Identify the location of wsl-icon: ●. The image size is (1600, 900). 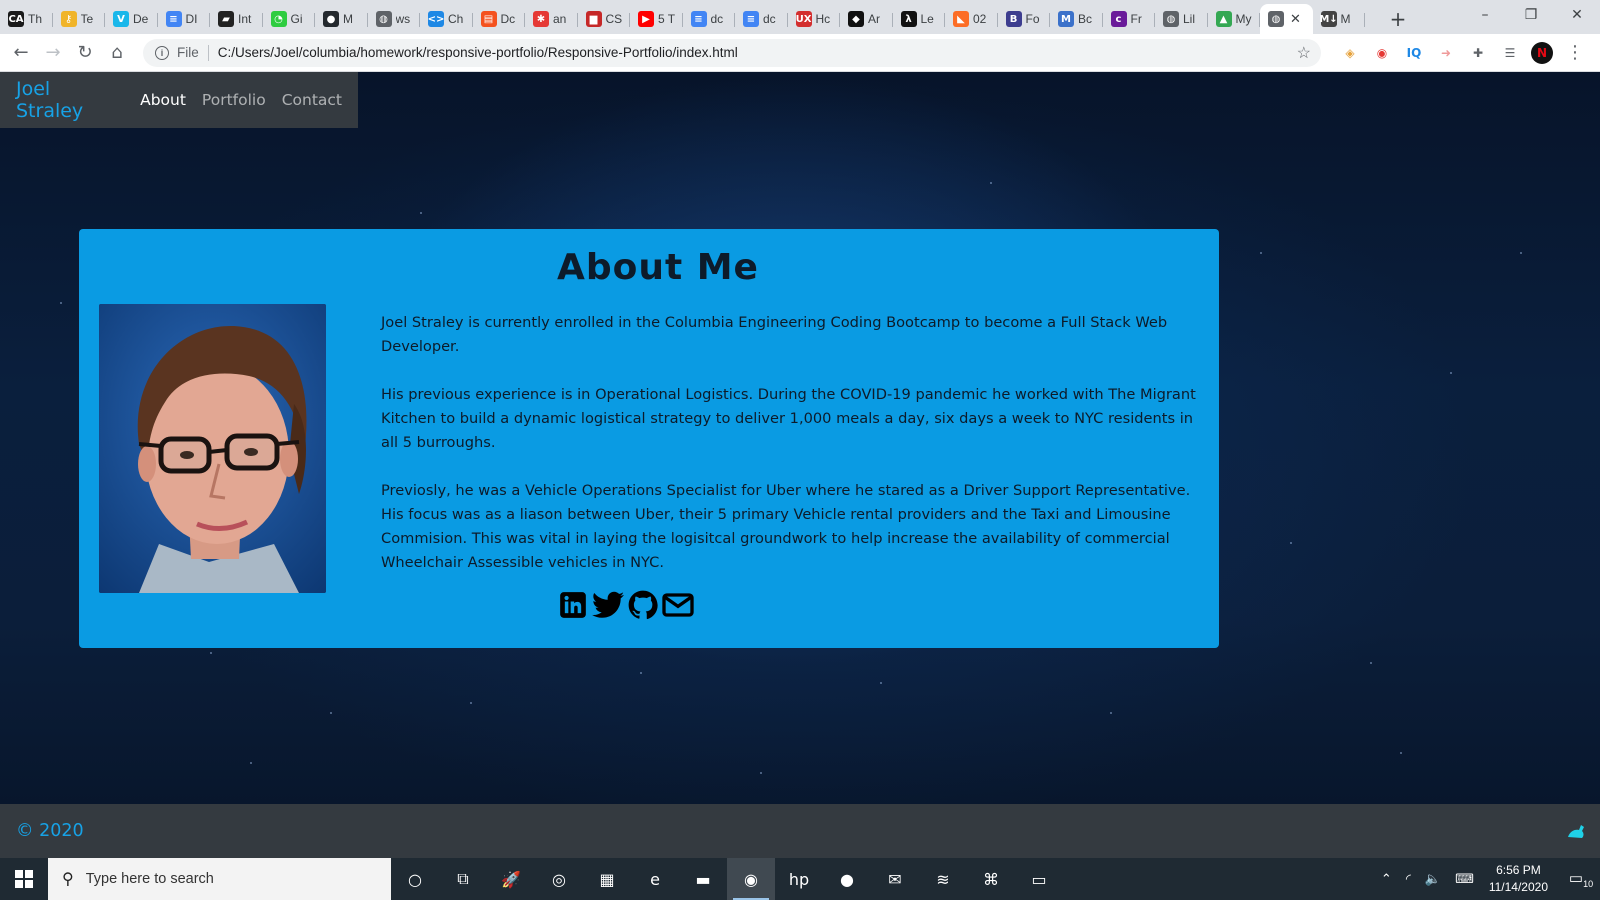
(847, 879).